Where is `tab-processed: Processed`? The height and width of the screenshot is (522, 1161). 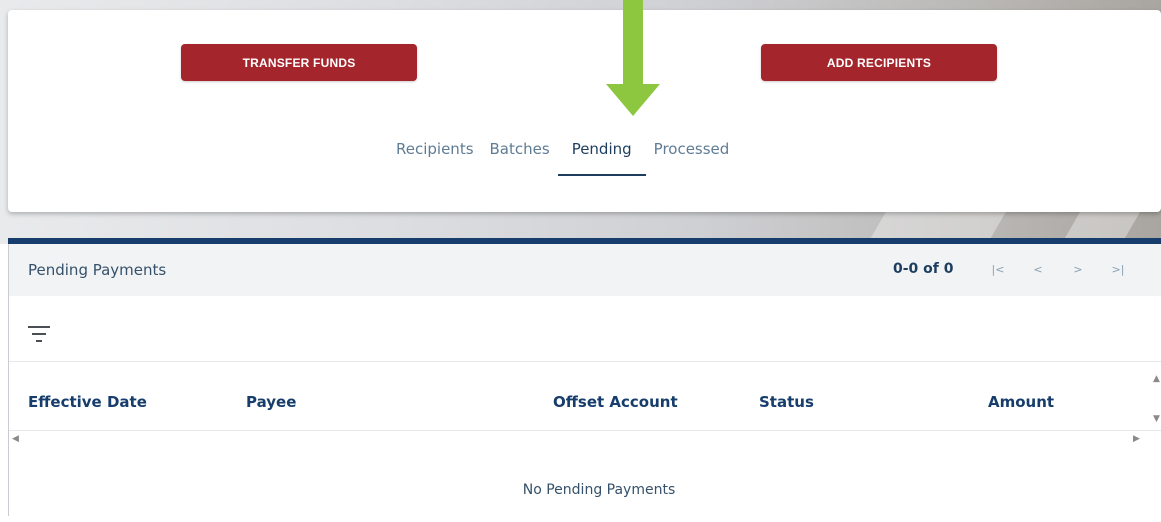
tab-processed: Processed is located at coordinates (692, 150).